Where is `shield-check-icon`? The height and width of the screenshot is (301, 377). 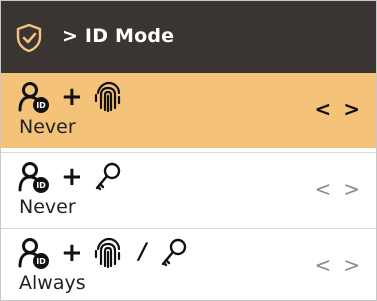 shield-check-icon is located at coordinates (29, 38).